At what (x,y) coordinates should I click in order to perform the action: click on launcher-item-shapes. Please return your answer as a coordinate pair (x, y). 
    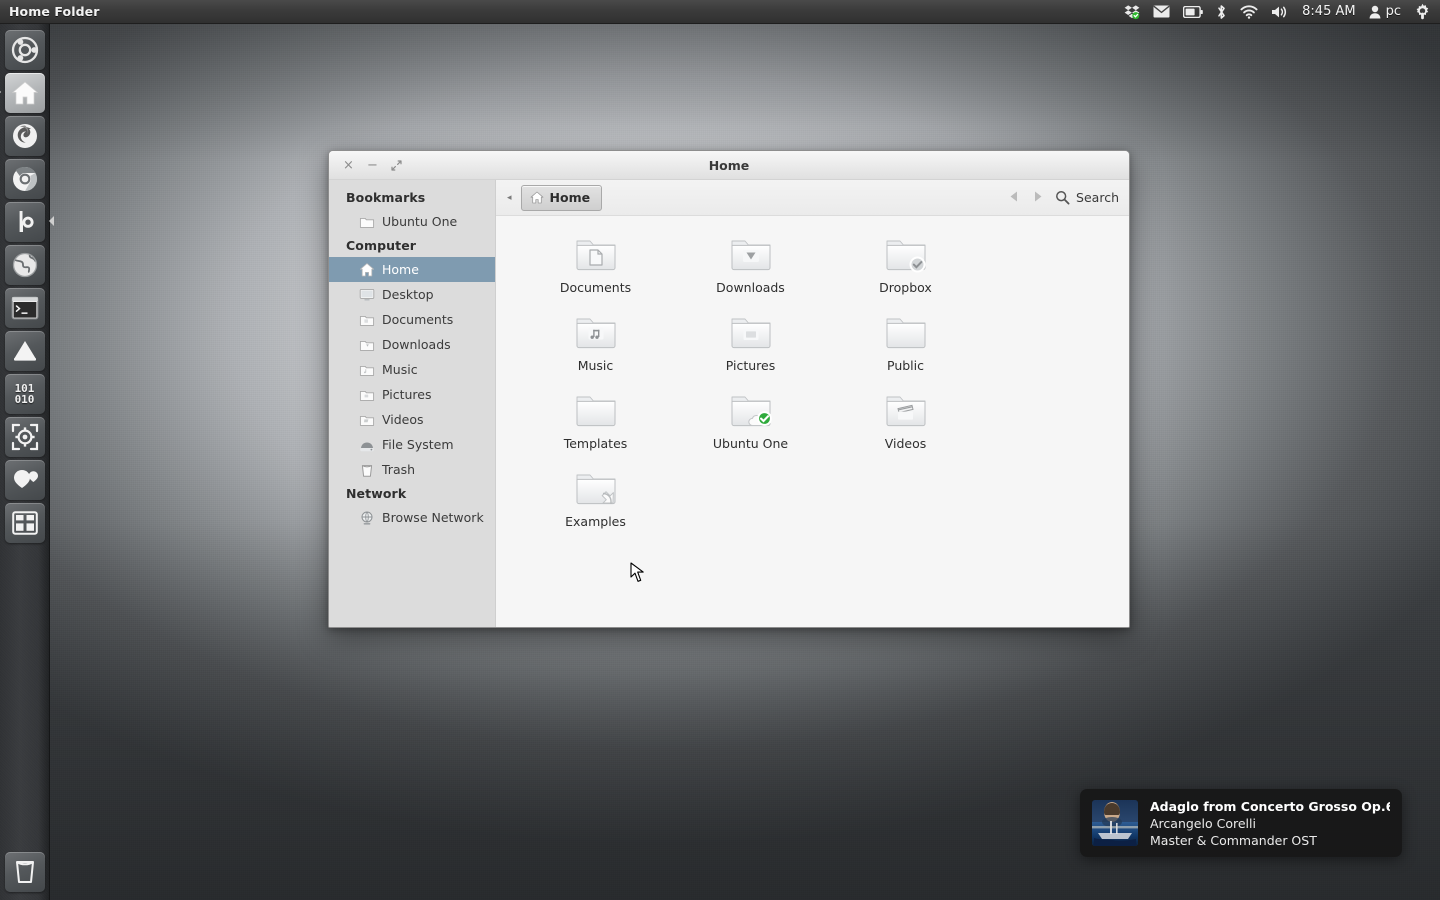
    Looking at the image, I should click on (24, 479).